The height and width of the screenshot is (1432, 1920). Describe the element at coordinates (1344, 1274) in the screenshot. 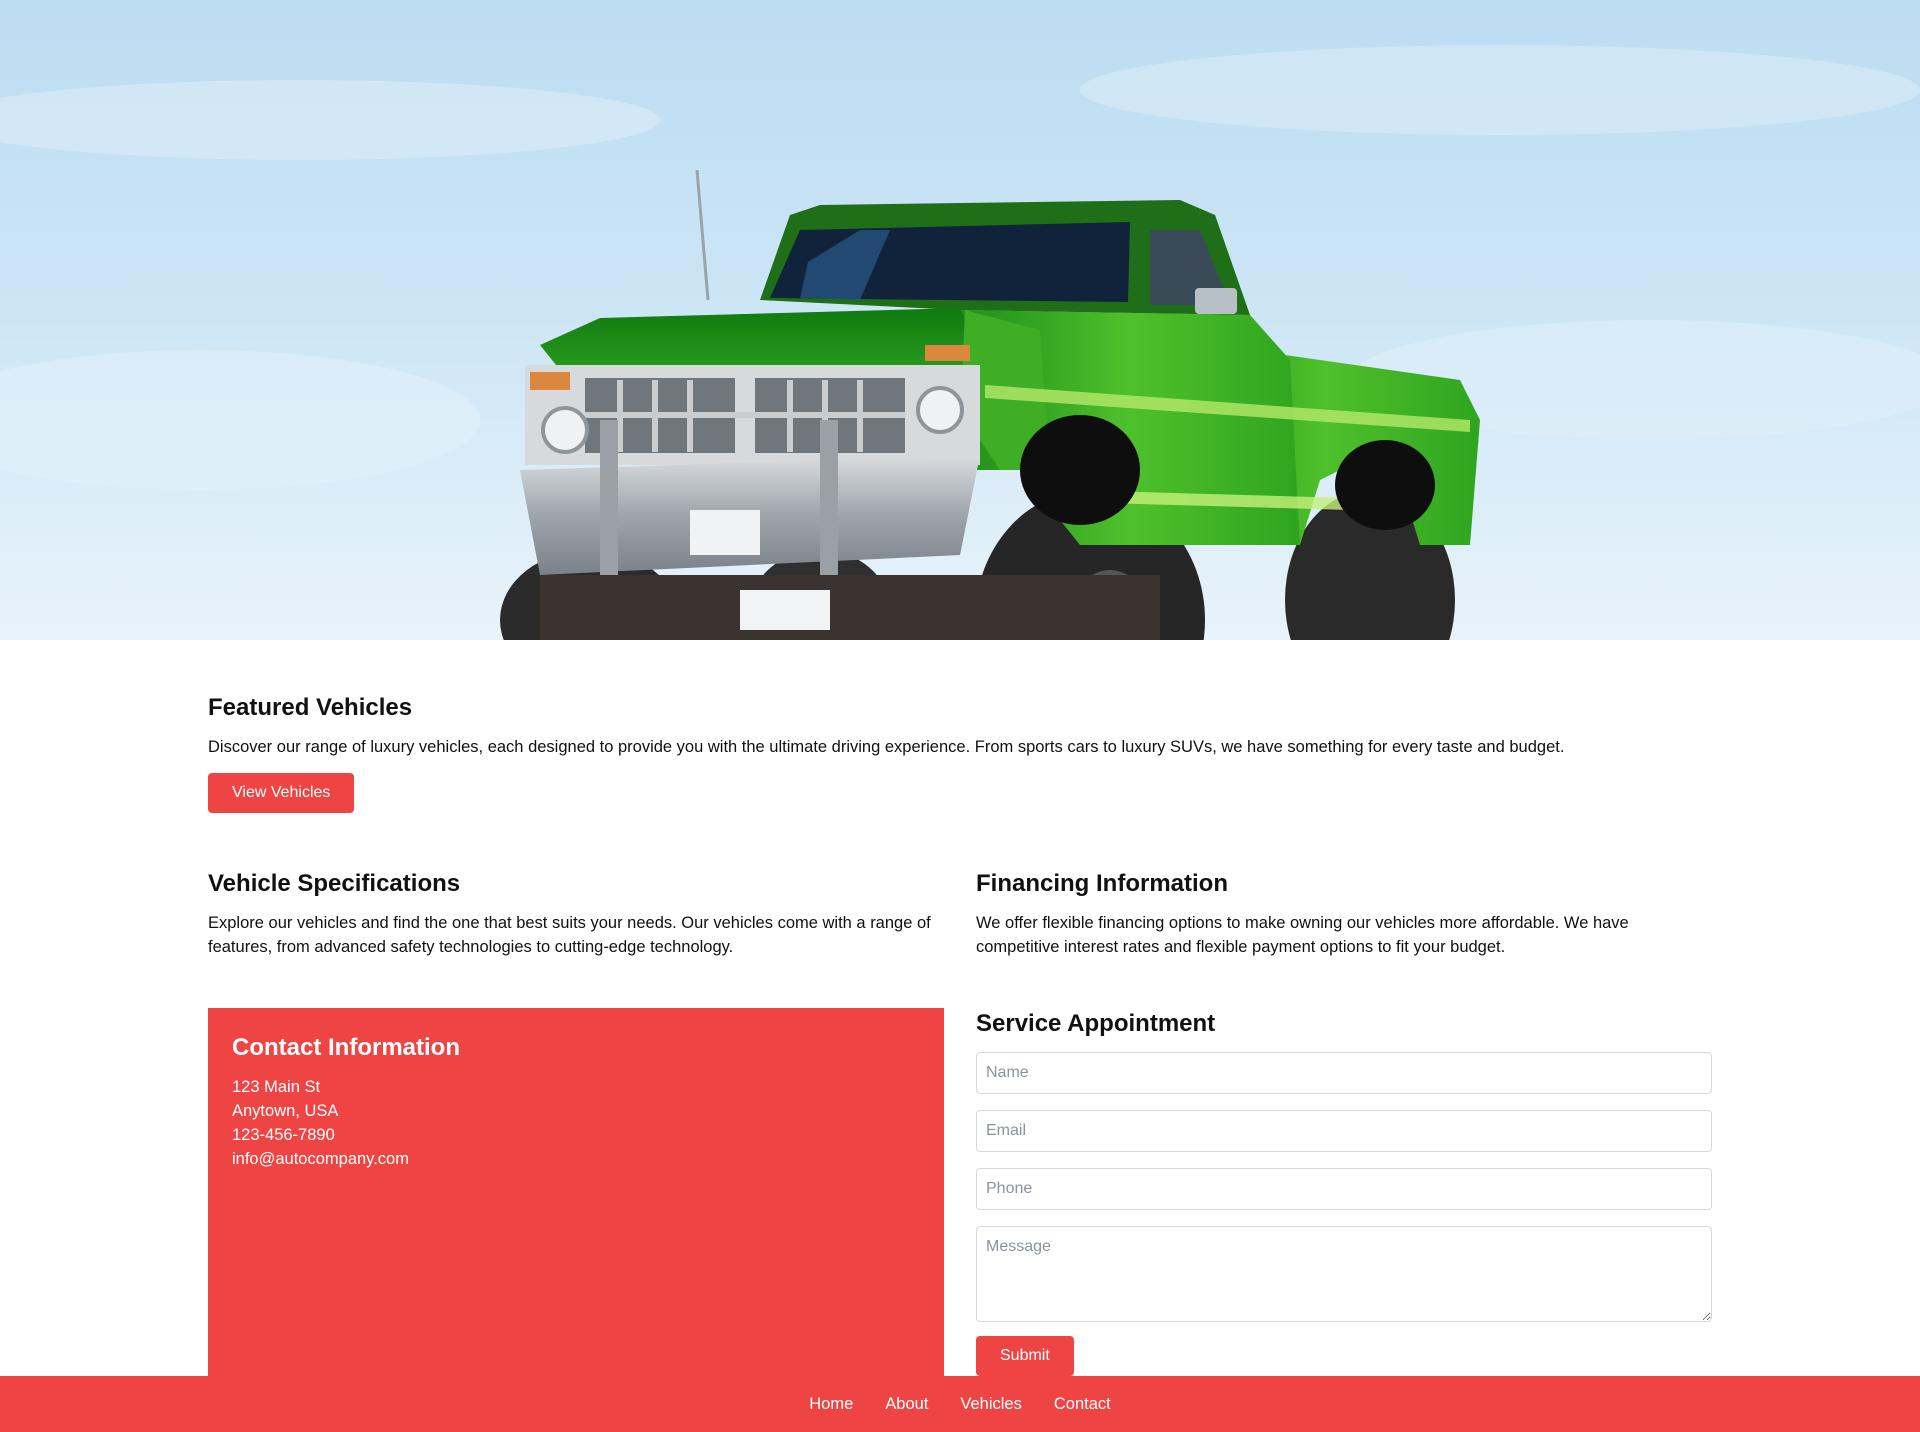

I see `message-field` at that location.